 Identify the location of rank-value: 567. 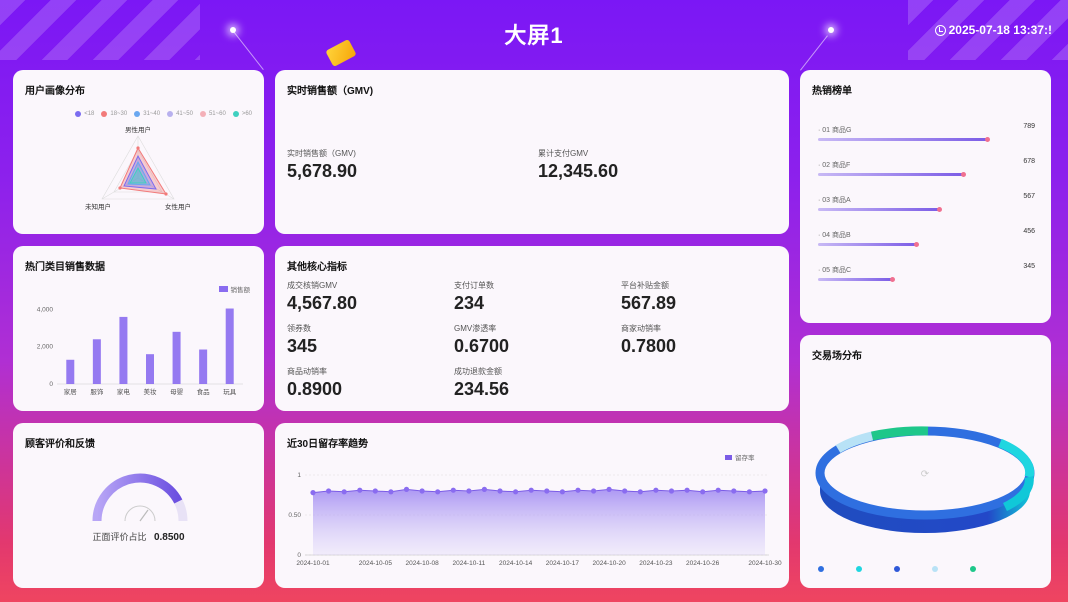
(1029, 196).